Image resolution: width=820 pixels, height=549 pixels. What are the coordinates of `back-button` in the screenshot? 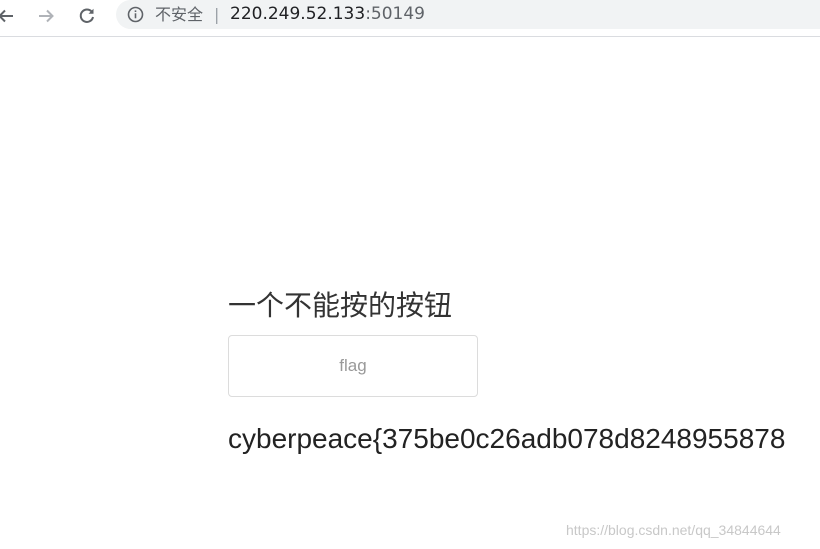 It's located at (9, 16).